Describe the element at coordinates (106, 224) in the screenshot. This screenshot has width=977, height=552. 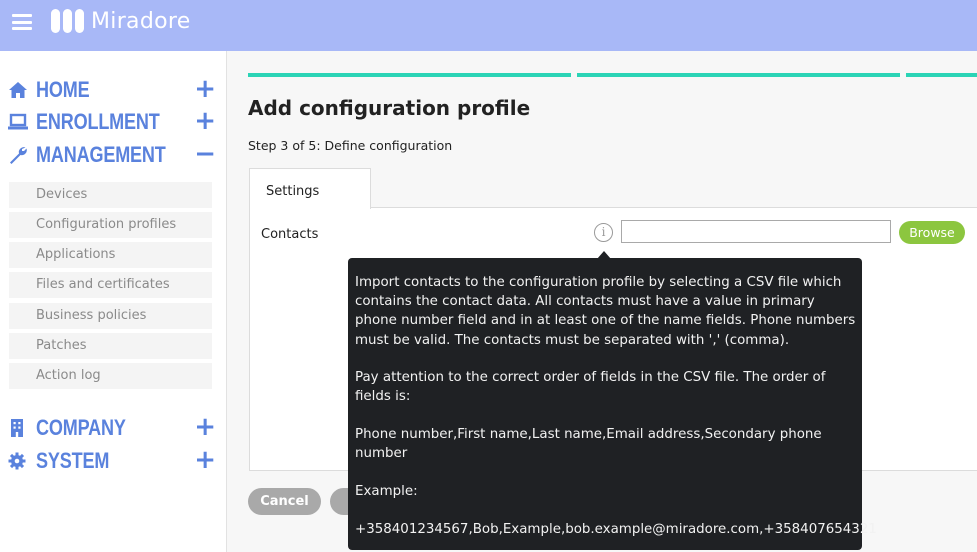
I see `sidebar-subitem-label: Configuration profiles` at that location.